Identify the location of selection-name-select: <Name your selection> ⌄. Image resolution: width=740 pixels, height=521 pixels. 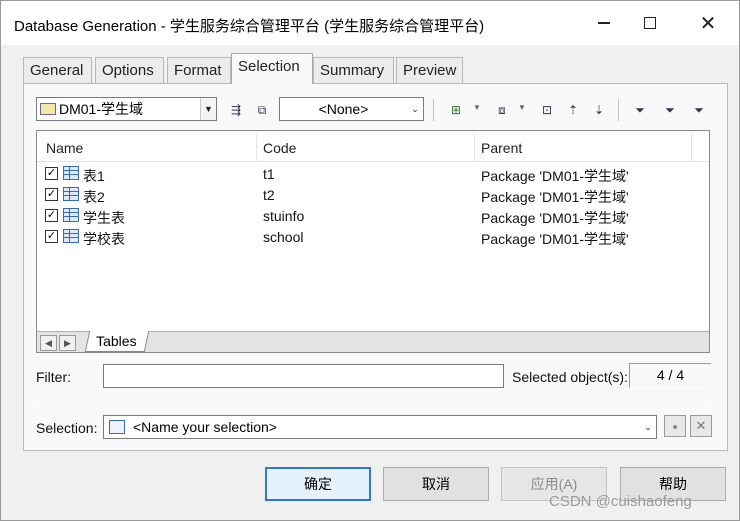
(380, 427).